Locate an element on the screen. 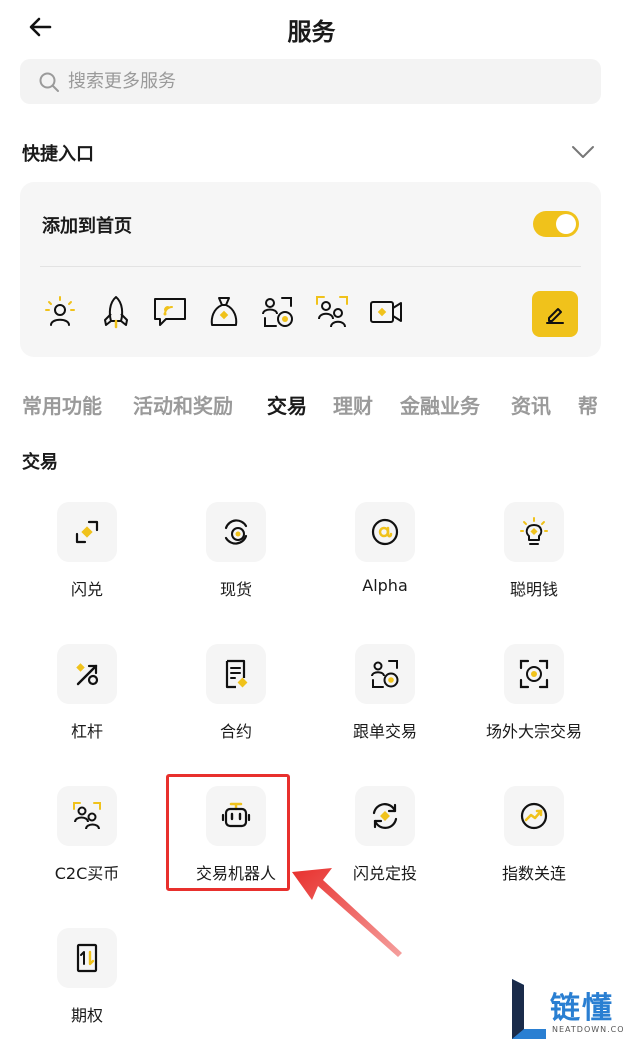  service-label: 现货 is located at coordinates (235, 589).